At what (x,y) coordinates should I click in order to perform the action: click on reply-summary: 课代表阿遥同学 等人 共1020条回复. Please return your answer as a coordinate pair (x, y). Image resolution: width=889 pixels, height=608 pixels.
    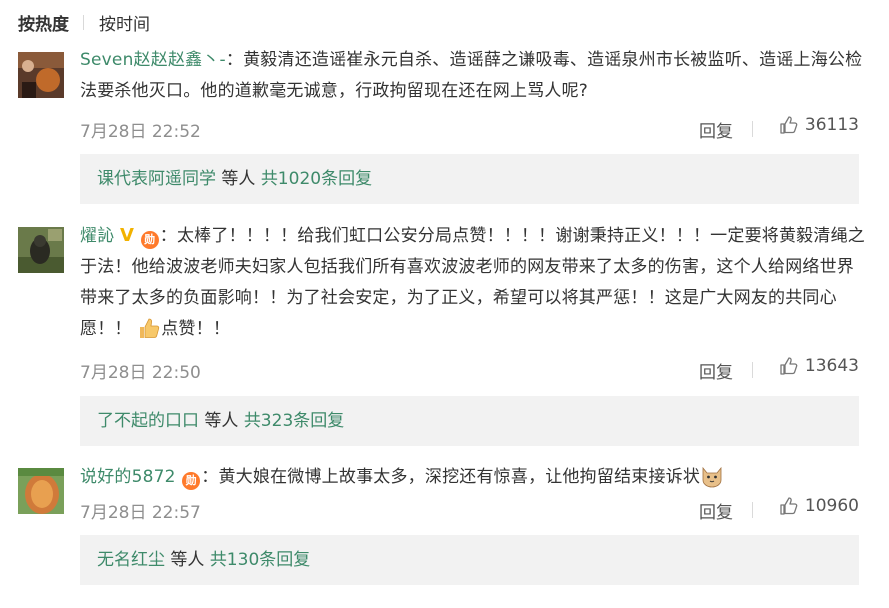
    Looking at the image, I should click on (469, 179).